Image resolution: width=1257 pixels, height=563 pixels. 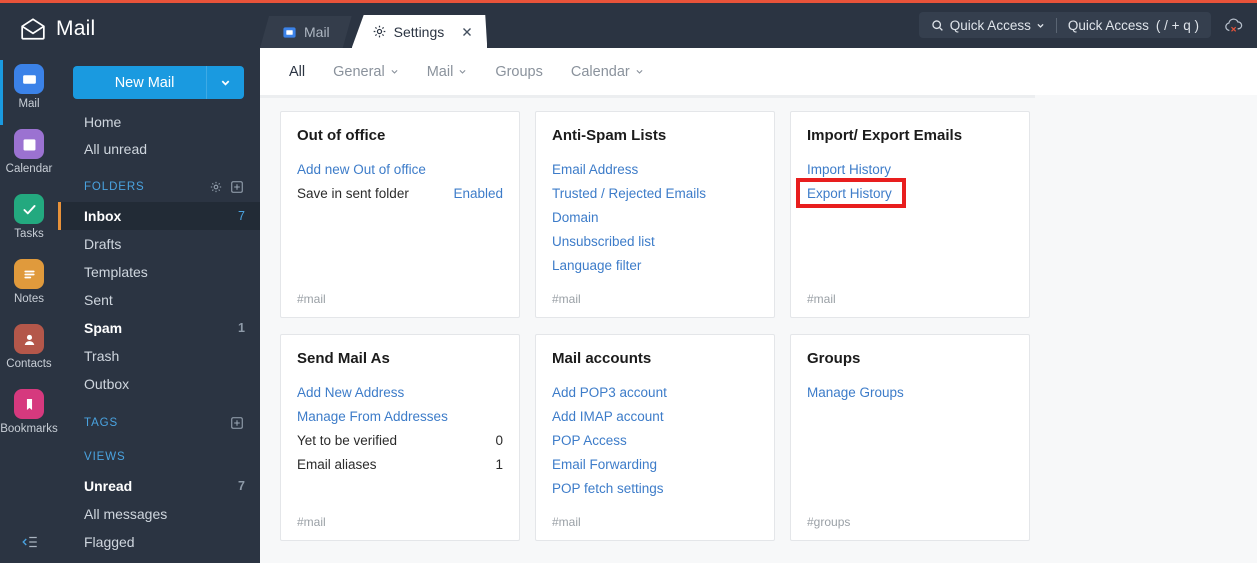 I want to click on folder-label: Flagged, so click(x=109, y=542).